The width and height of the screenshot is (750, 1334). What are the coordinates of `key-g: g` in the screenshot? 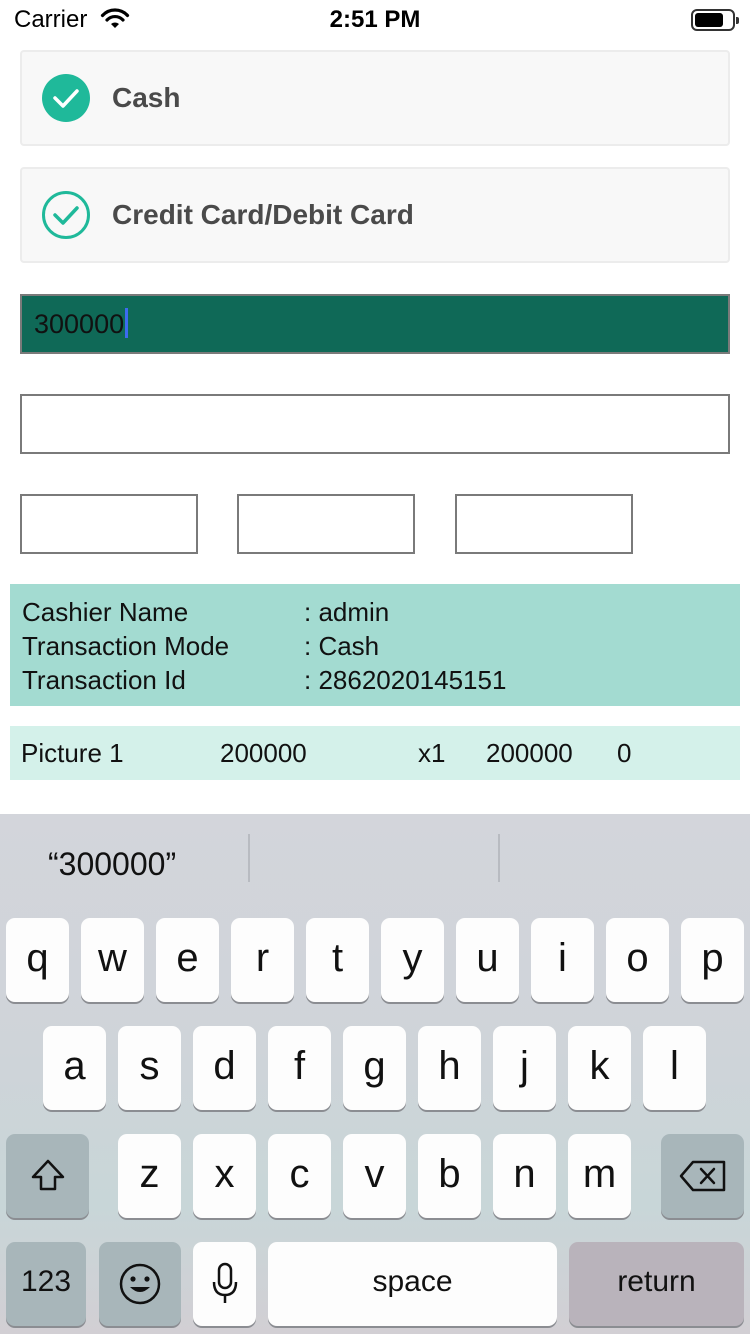 It's located at (374, 1068).